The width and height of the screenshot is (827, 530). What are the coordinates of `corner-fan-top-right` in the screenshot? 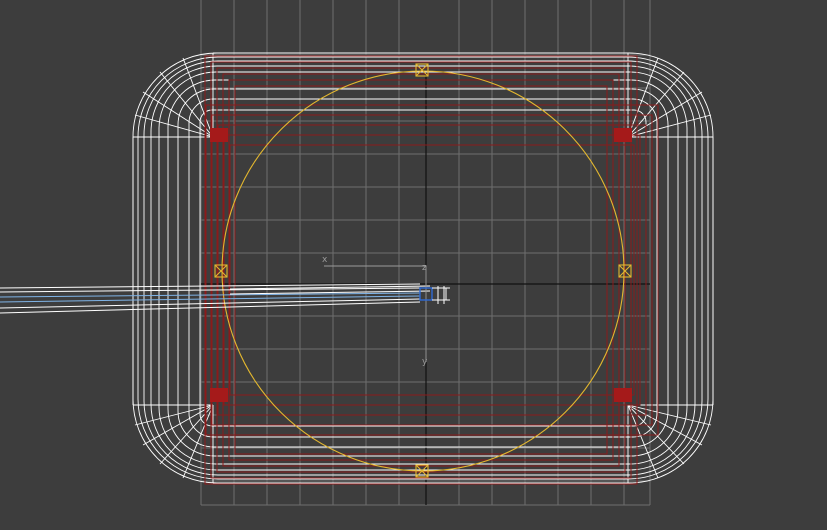 It's located at (670, 95).